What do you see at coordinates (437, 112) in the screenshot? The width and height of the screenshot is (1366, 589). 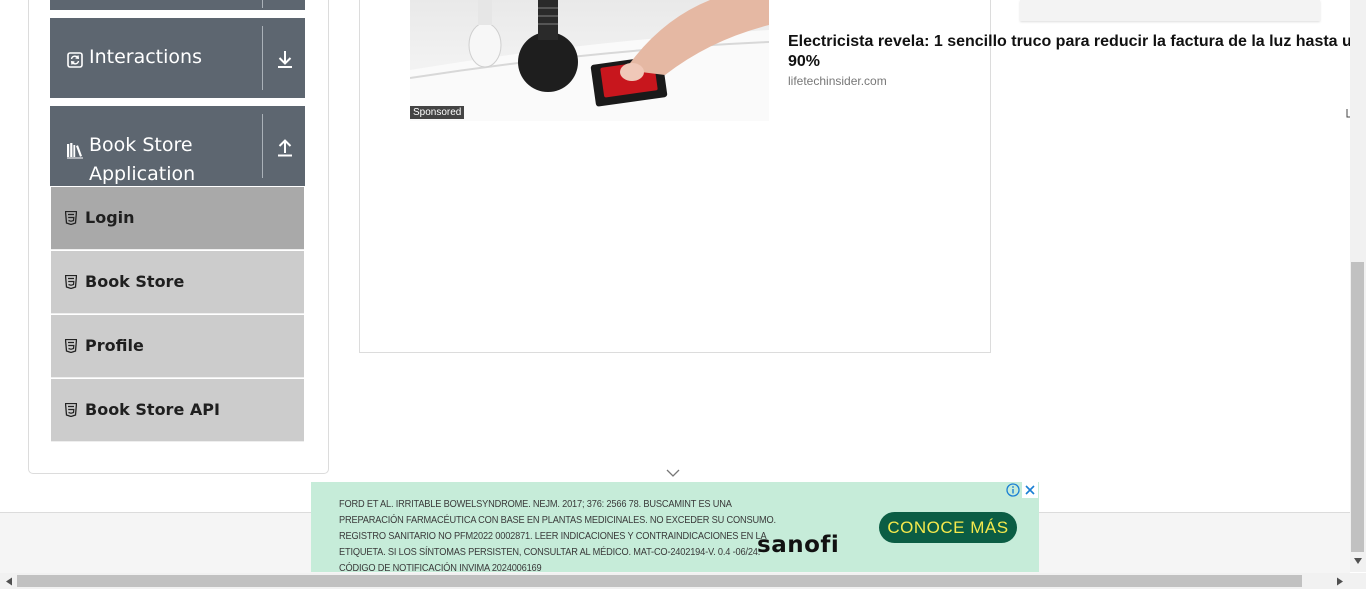 I see `sponsored-label: Sponsored` at bounding box center [437, 112].